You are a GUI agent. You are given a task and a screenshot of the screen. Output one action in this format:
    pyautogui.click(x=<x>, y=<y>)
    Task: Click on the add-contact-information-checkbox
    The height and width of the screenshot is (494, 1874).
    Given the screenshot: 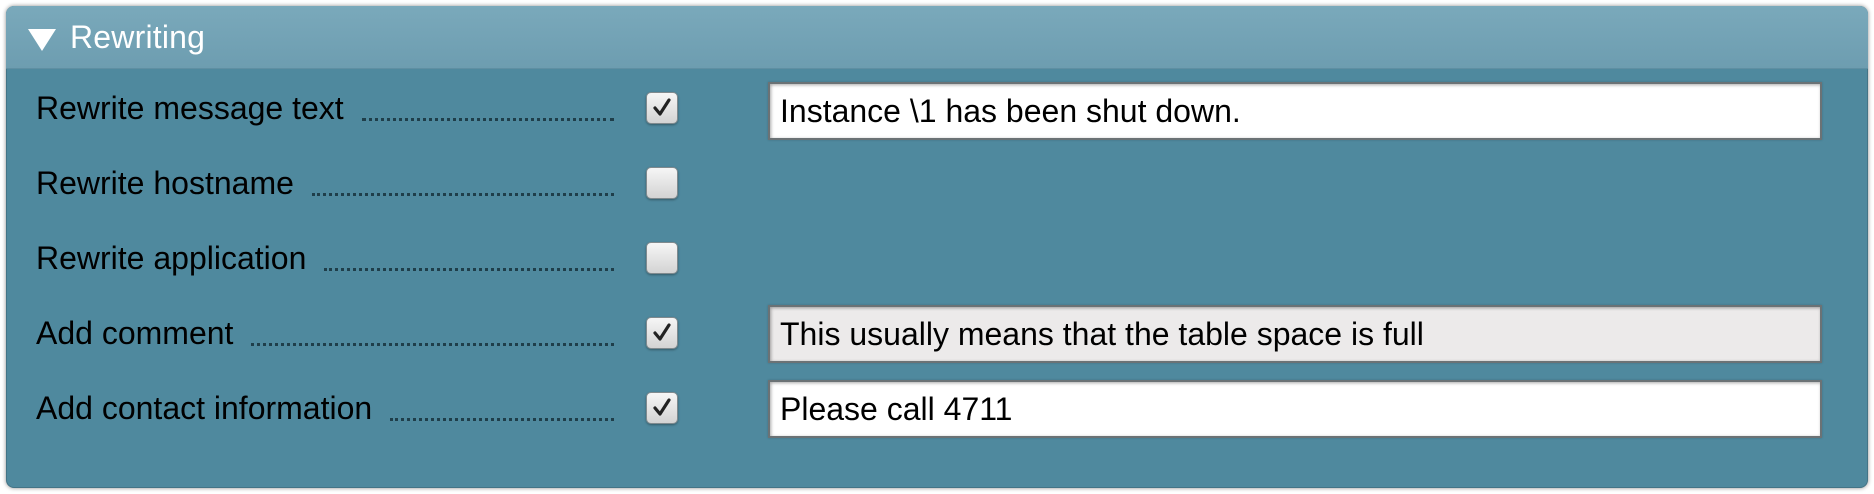 What is the action you would take?
    pyautogui.click(x=662, y=408)
    